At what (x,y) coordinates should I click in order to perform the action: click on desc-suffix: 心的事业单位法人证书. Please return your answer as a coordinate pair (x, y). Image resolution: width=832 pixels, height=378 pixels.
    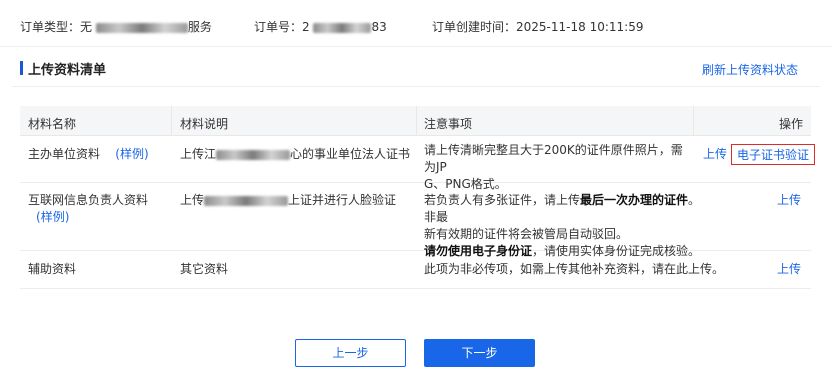
    Looking at the image, I should click on (350, 154).